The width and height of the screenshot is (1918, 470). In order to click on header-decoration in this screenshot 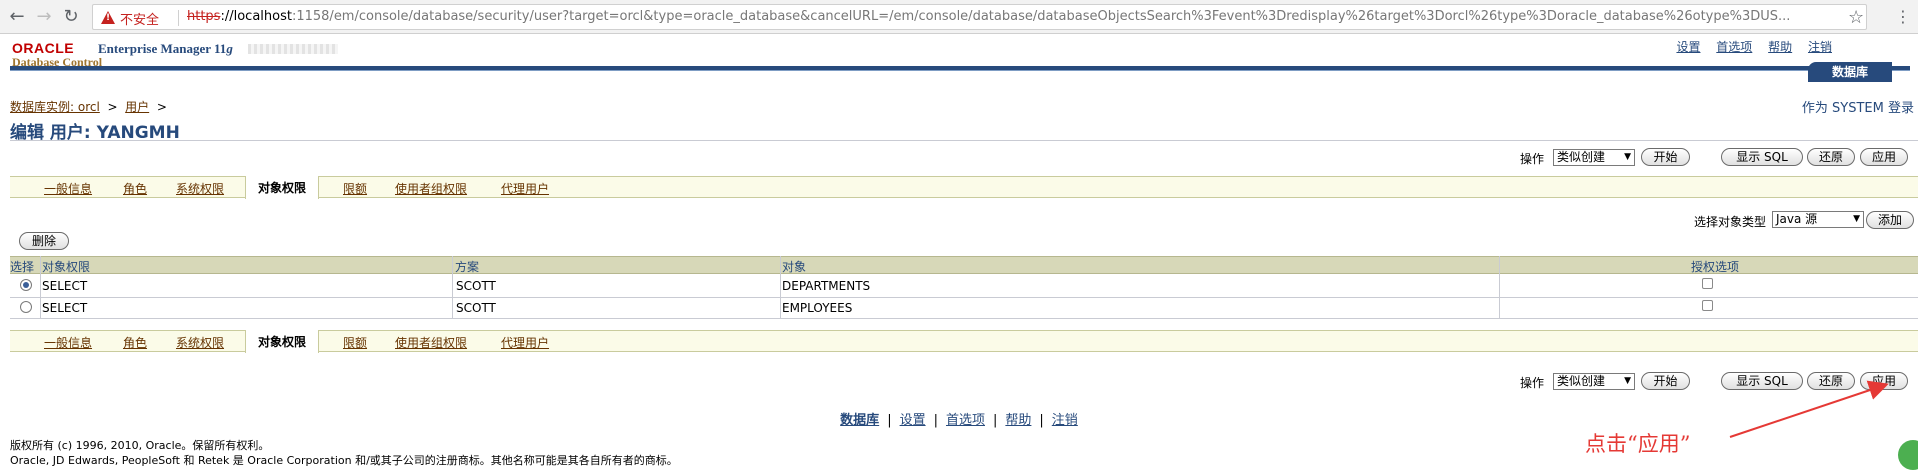, I will do `click(293, 49)`.